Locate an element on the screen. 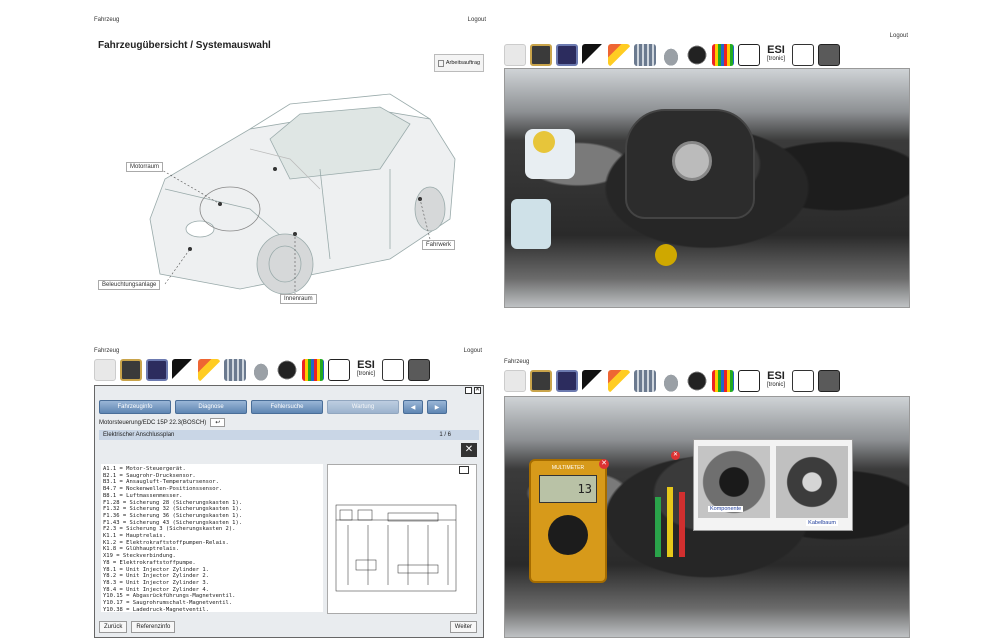 This screenshot has height=644, width=990. connector-zoom: Komponente Kabelbaum is located at coordinates (773, 485).